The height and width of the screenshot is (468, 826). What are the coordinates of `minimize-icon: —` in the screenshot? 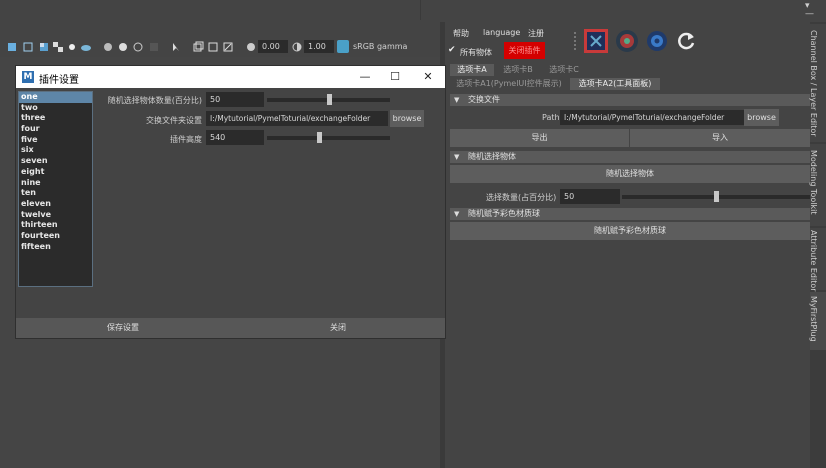 It's located at (365, 77).